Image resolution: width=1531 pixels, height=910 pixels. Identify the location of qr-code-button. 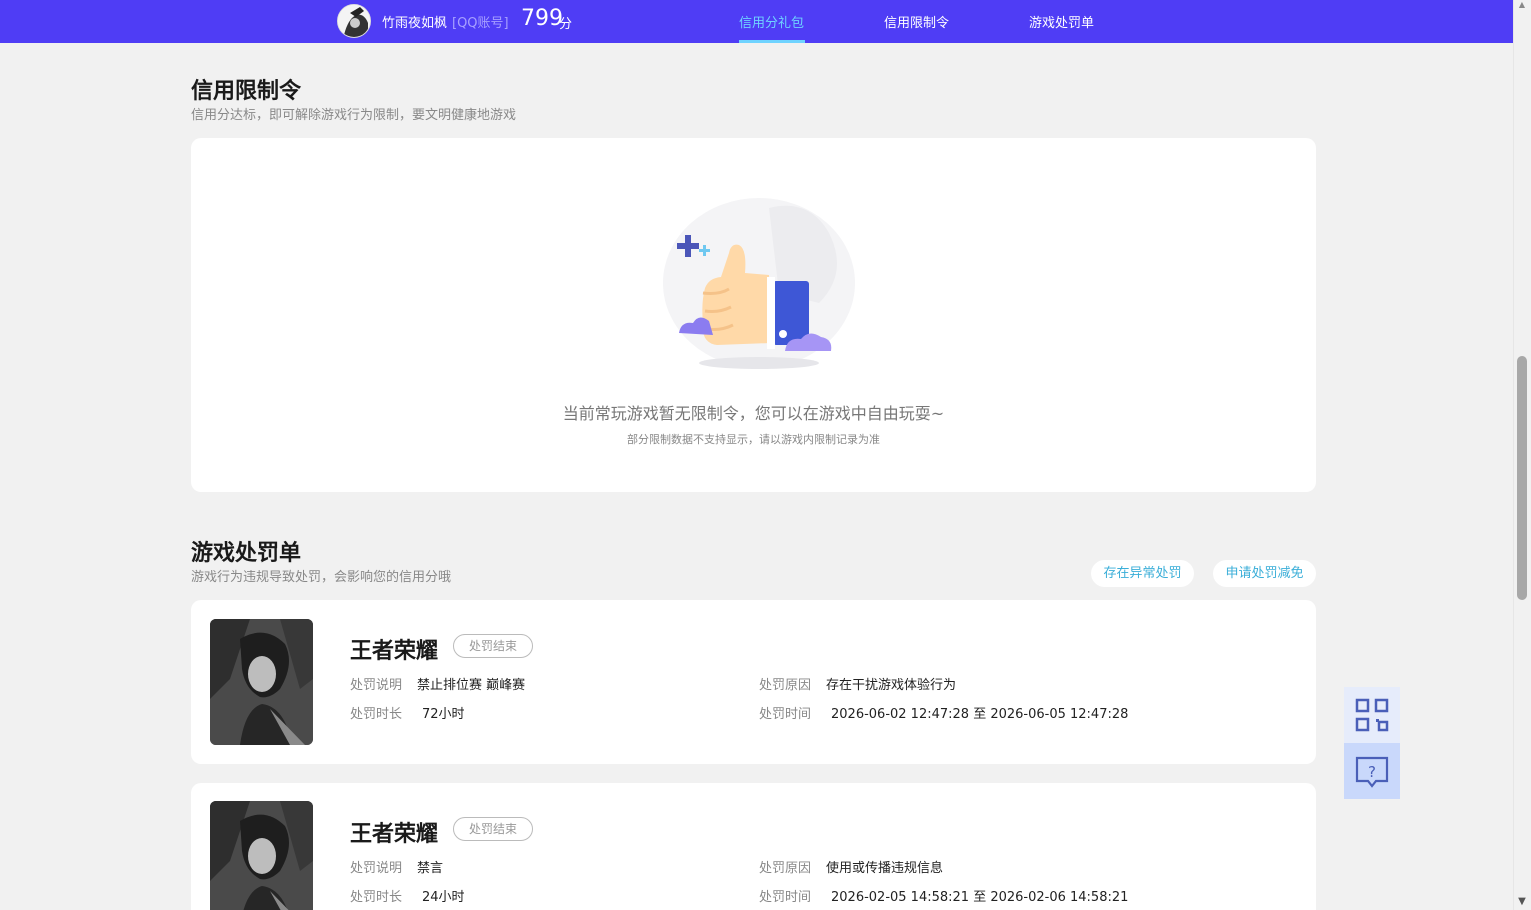
(1372, 715).